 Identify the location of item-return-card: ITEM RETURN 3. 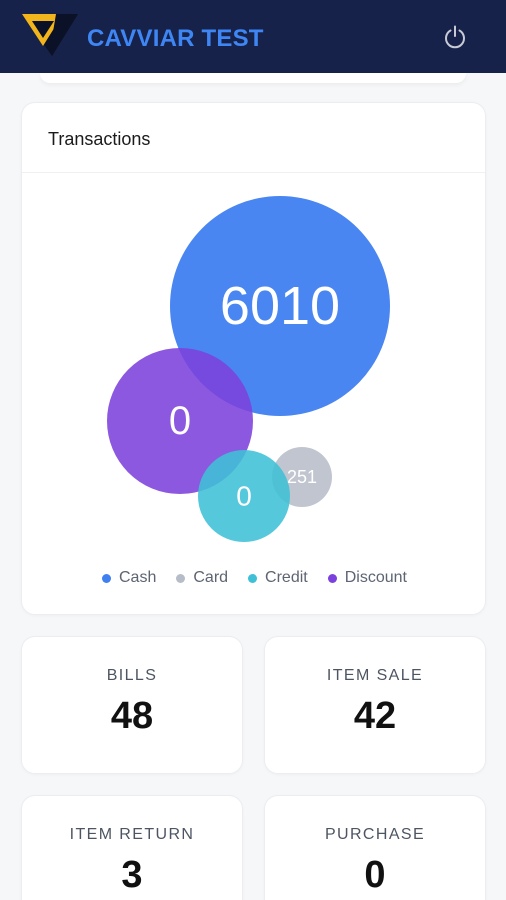
(132, 847).